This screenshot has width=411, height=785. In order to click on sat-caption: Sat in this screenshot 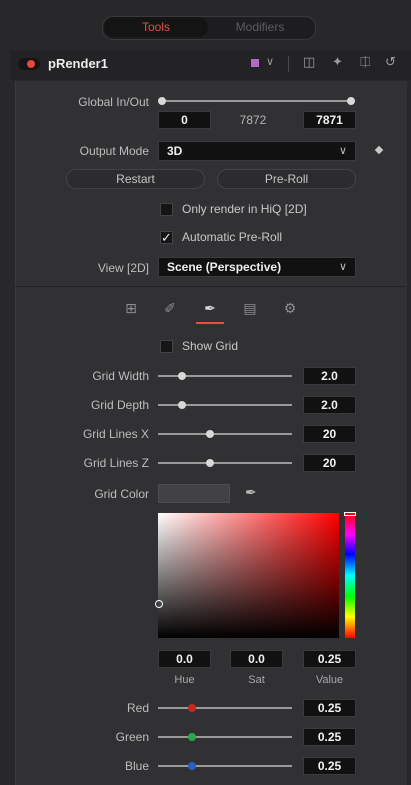, I will do `click(256, 680)`.